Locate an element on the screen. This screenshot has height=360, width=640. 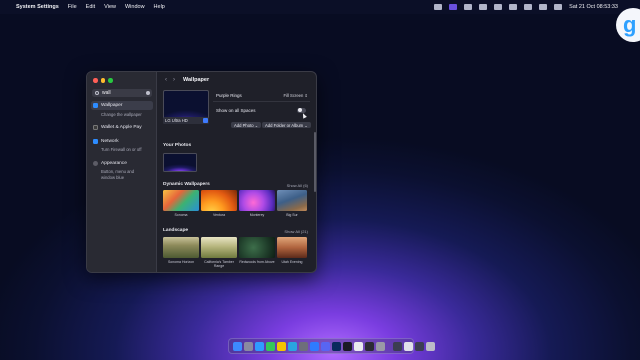
wallpaper-thumb-monterey is located at coordinates (257, 200).